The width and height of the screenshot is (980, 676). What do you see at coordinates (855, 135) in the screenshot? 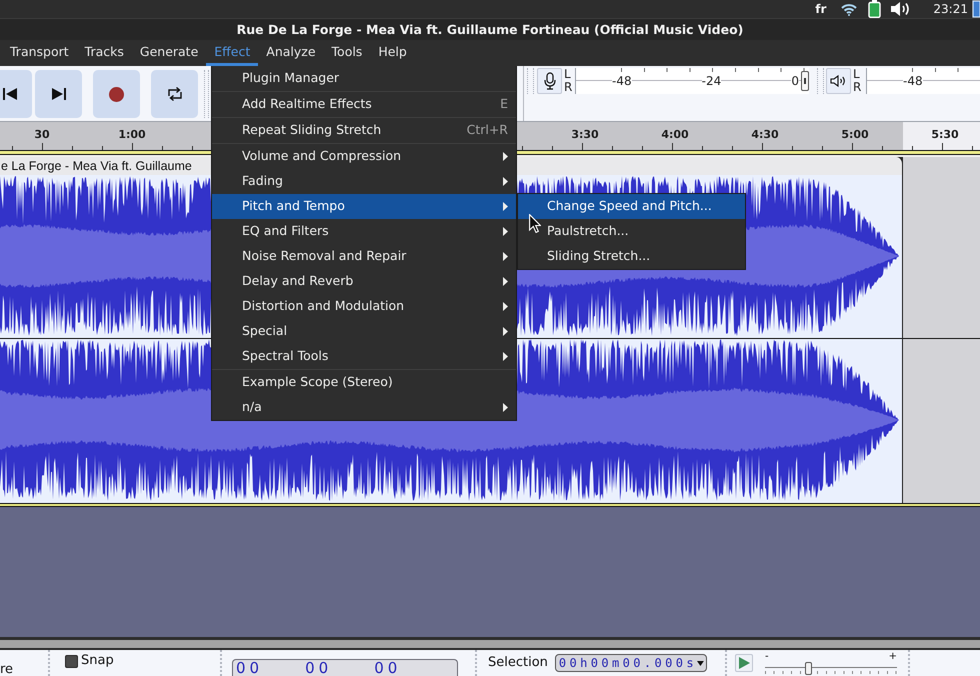
I see `ruler-time-label: 5:00` at bounding box center [855, 135].